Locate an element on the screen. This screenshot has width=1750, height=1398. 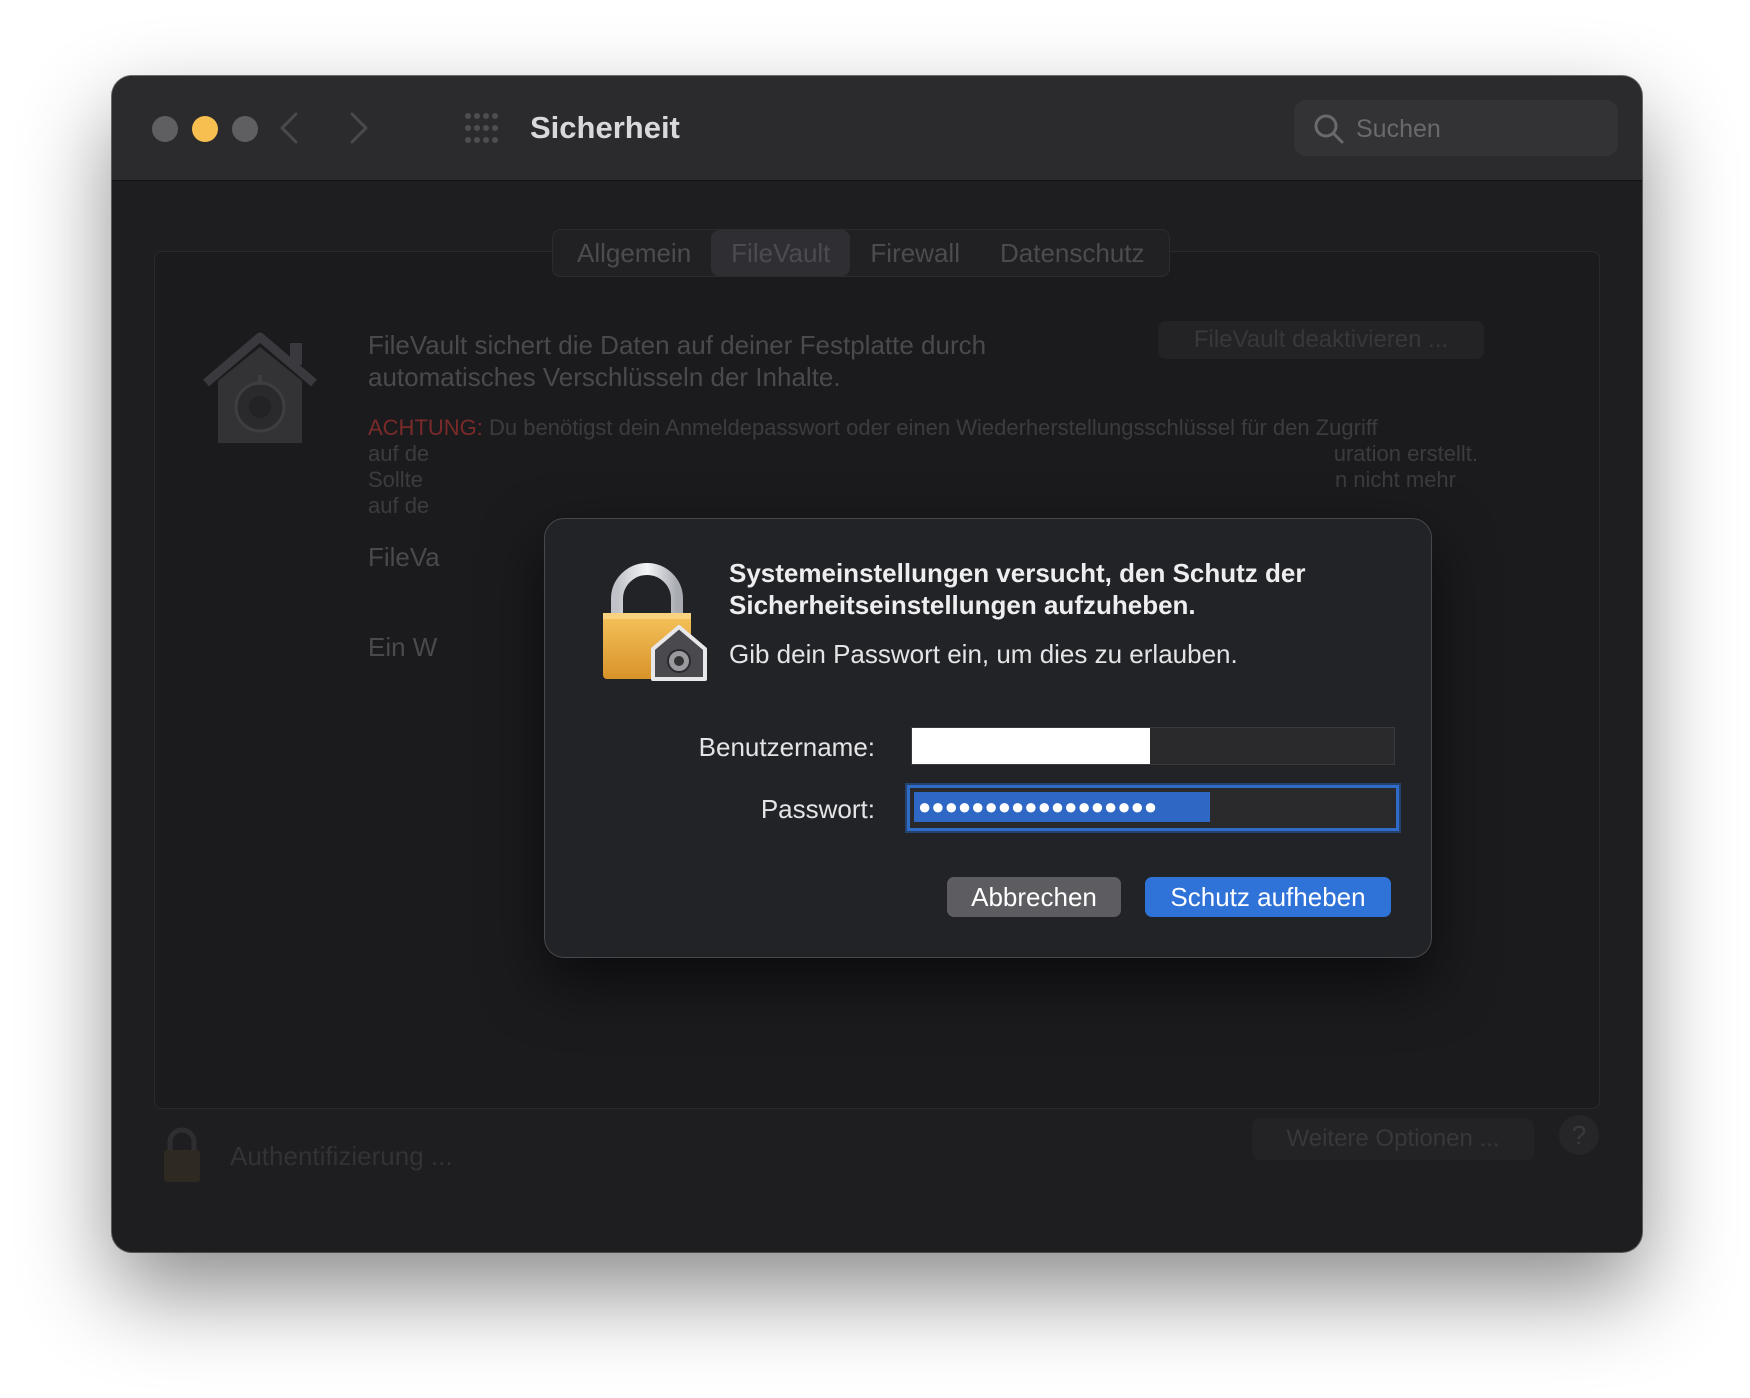
cancel-button: Abbrechen is located at coordinates (1034, 897).